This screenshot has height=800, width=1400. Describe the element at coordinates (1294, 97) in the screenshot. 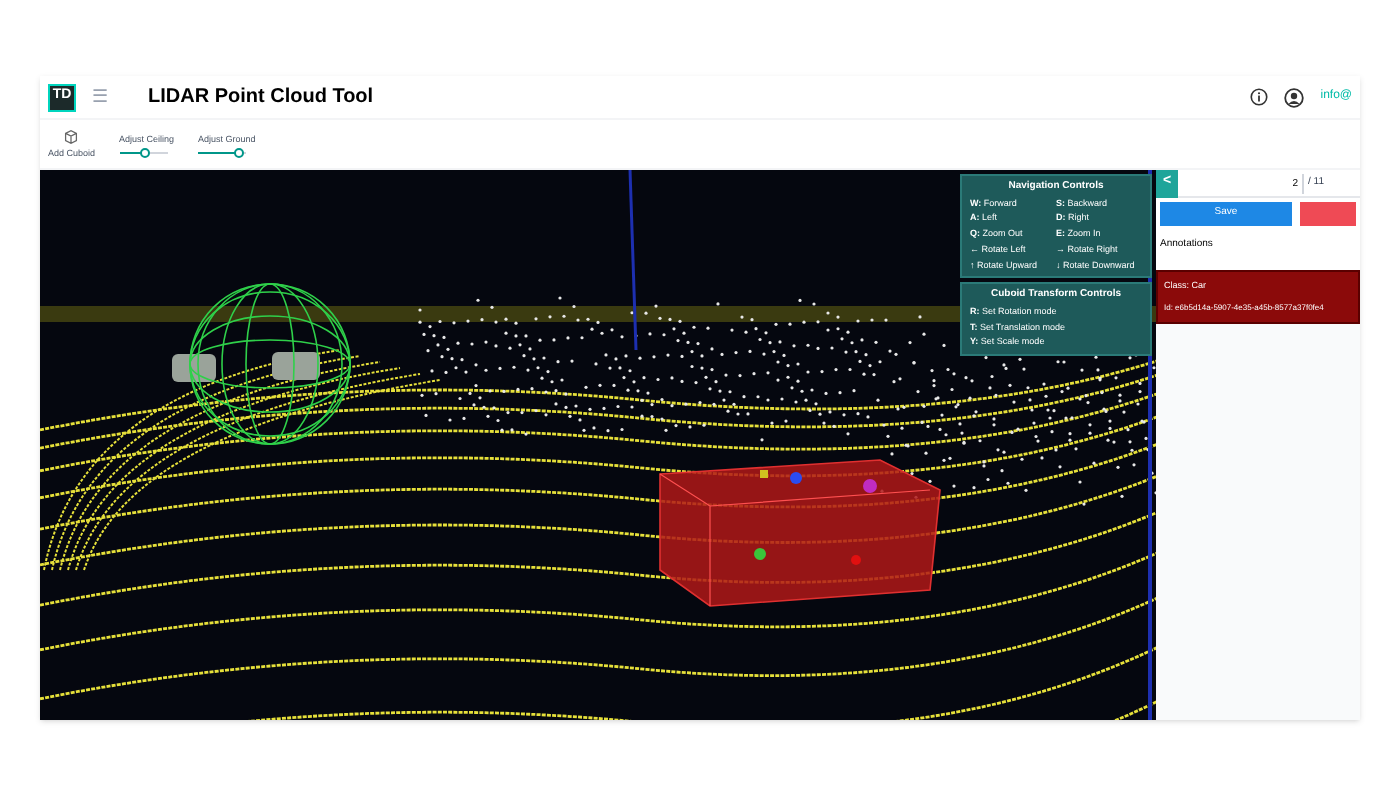

I see `user-icon` at that location.